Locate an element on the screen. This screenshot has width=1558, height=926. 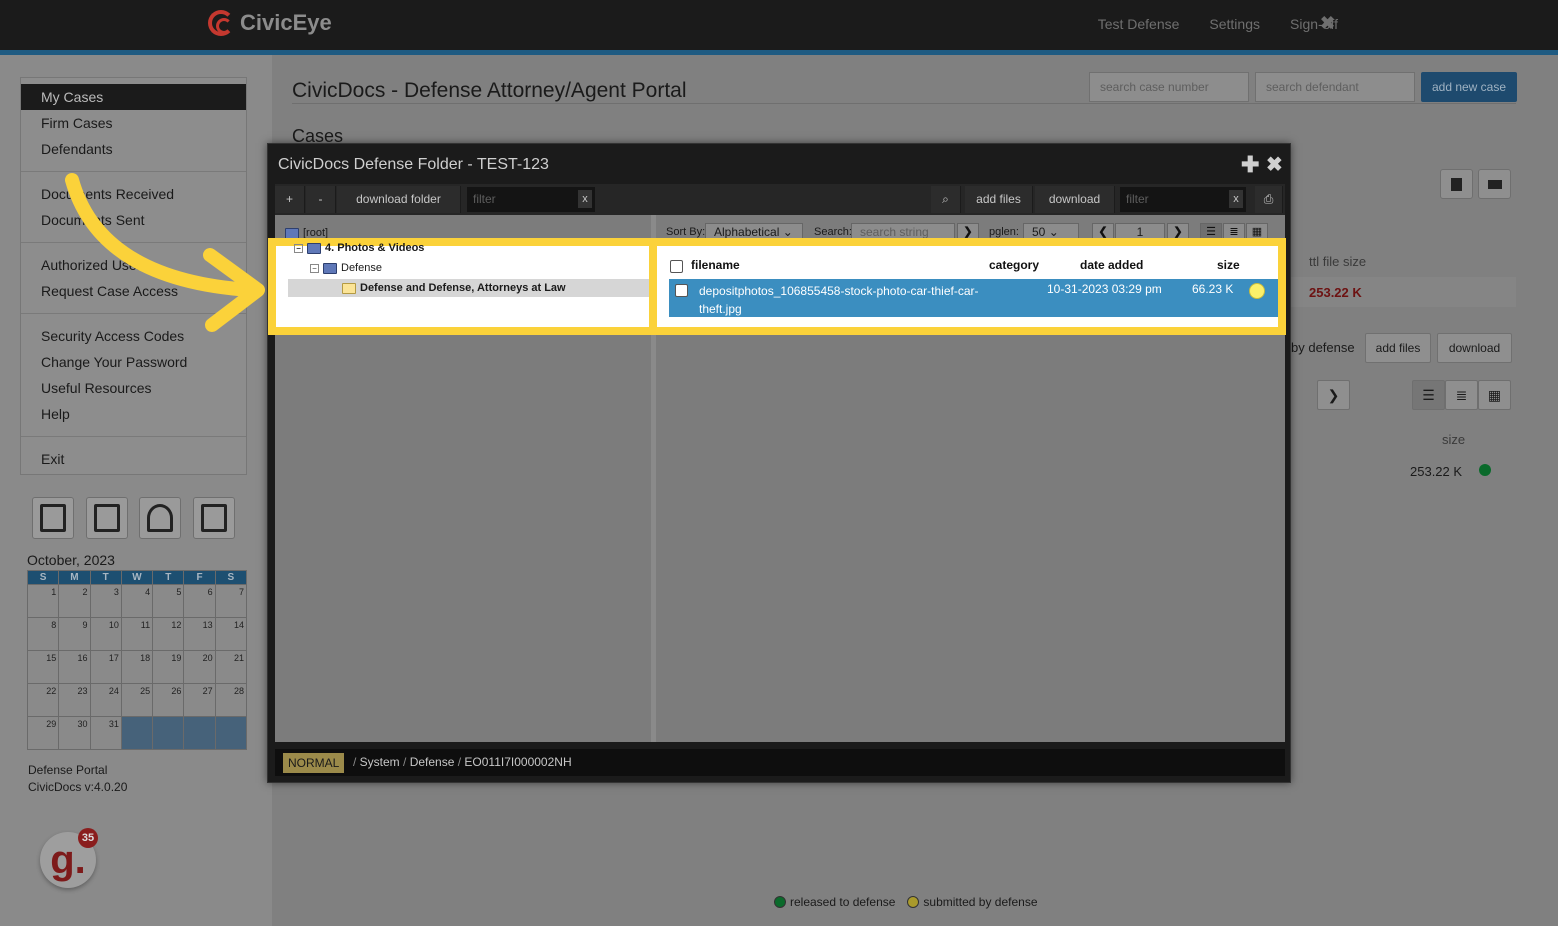
search-case-input: search case number is located at coordinates (1169, 87).